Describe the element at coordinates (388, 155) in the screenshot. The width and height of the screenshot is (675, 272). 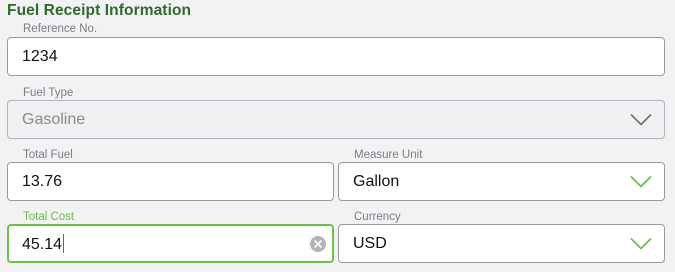
I see `measure-unit-label: Measure Unit` at that location.